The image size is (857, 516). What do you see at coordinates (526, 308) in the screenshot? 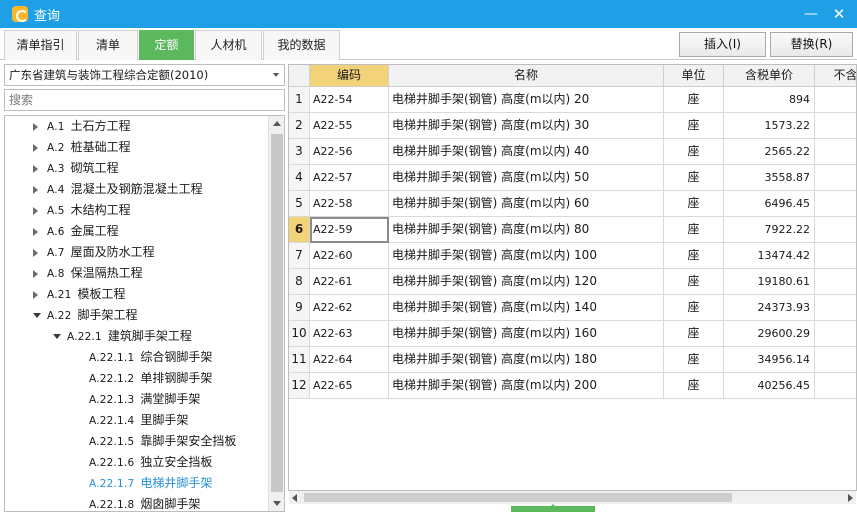
I see `name-cell: 电梯井脚手架(钢管) 高度(m以内) 140` at bounding box center [526, 308].